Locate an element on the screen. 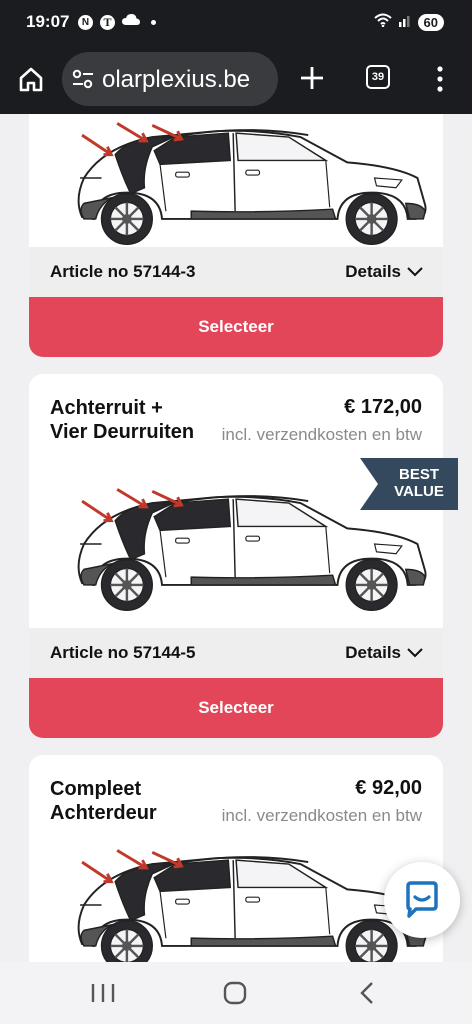 The height and width of the screenshot is (1024, 472). new-tab-button is located at coordinates (312, 78).